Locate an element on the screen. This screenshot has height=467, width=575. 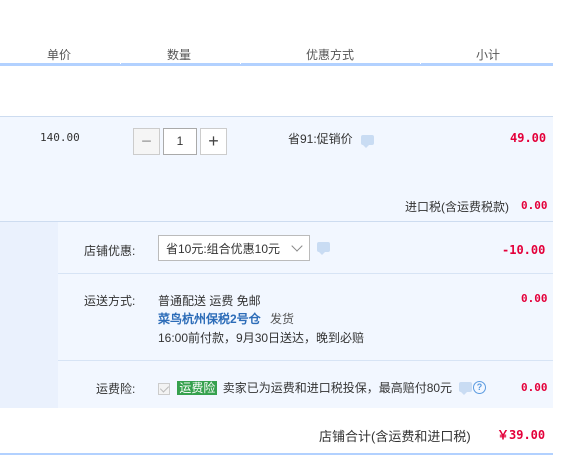
item-discount: 省91:促销价 is located at coordinates (331, 139).